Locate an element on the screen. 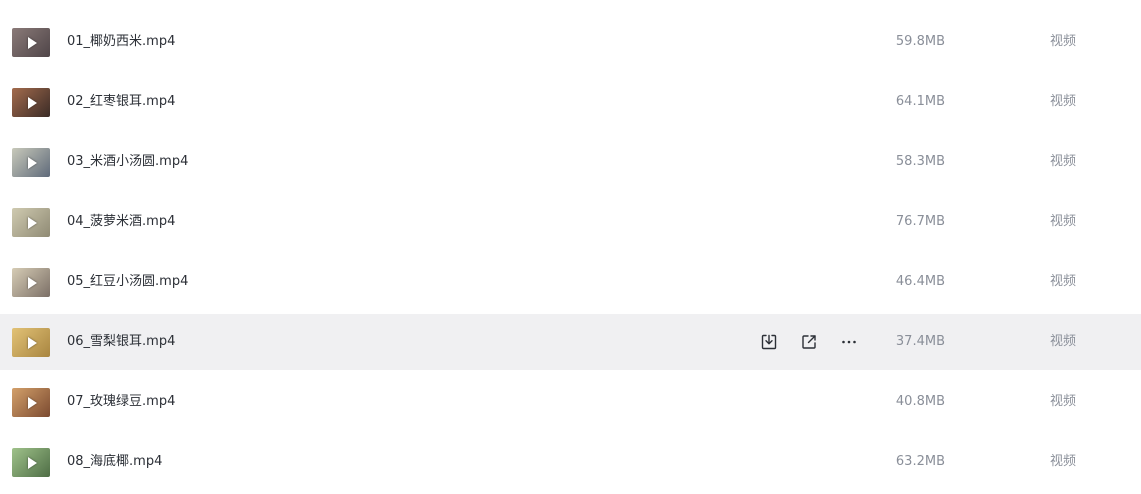 Image resolution: width=1141 pixels, height=494 pixels. file-size: 63.2MB is located at coordinates (920, 461).